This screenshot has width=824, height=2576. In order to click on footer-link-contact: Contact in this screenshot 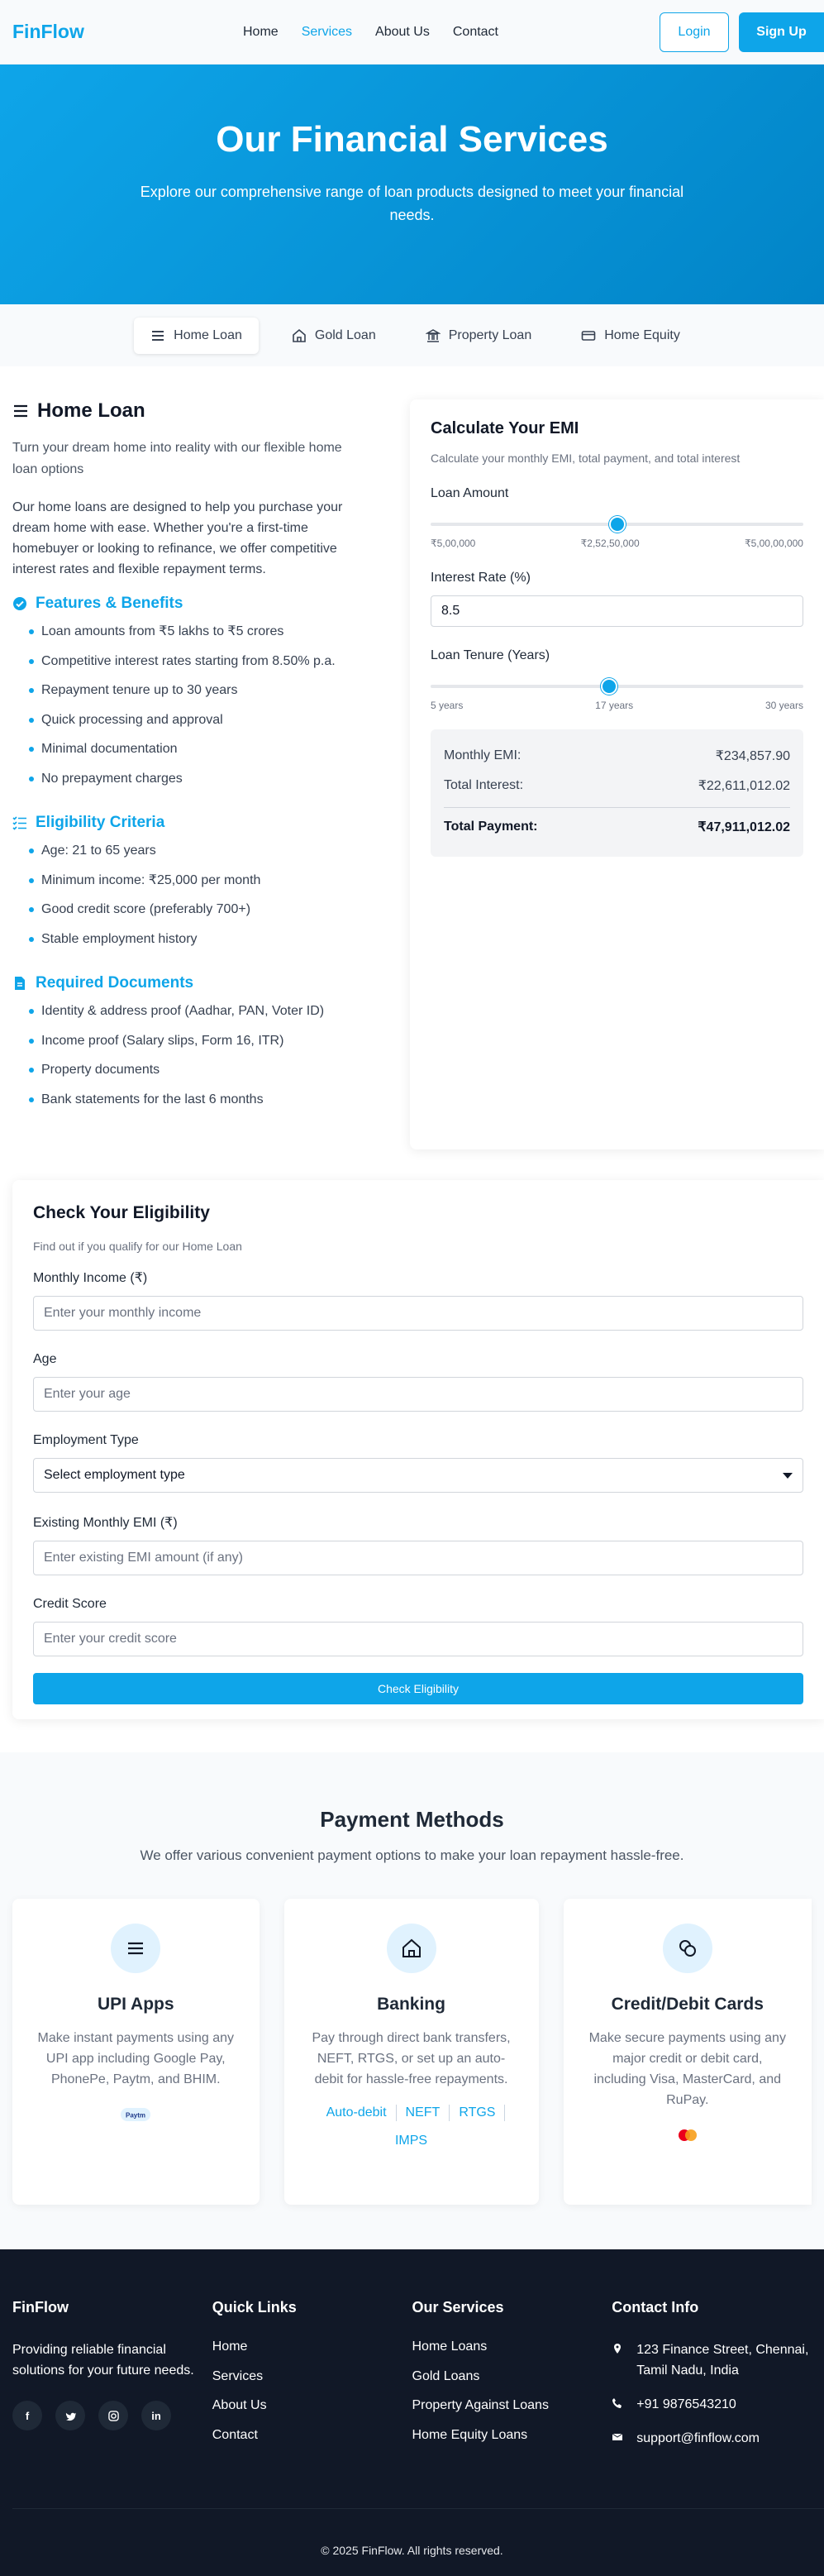, I will do `click(312, 2443)`.